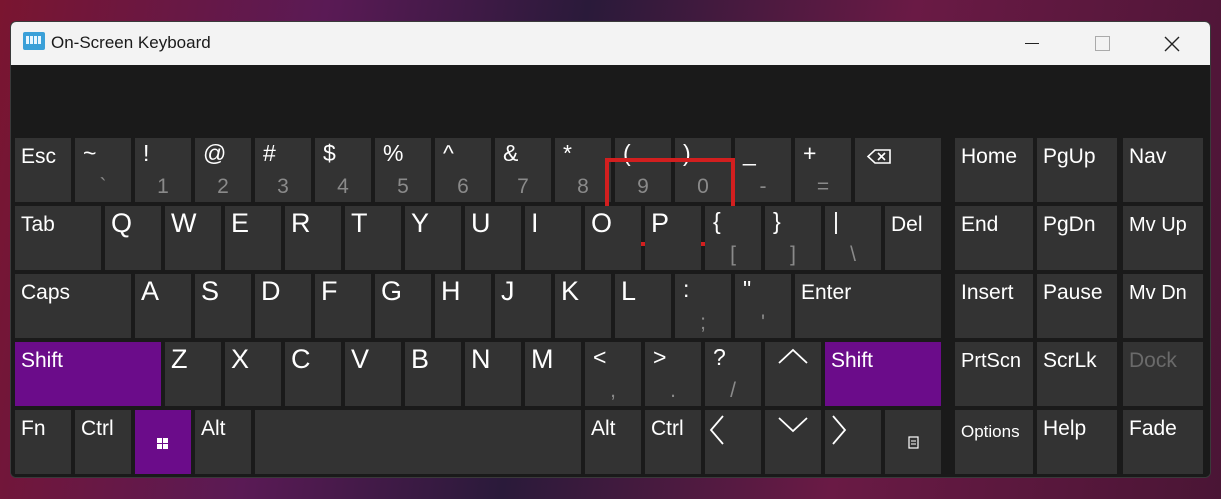 This screenshot has height=499, width=1221. Describe the element at coordinates (994, 170) in the screenshot. I see `key-home: Home` at that location.